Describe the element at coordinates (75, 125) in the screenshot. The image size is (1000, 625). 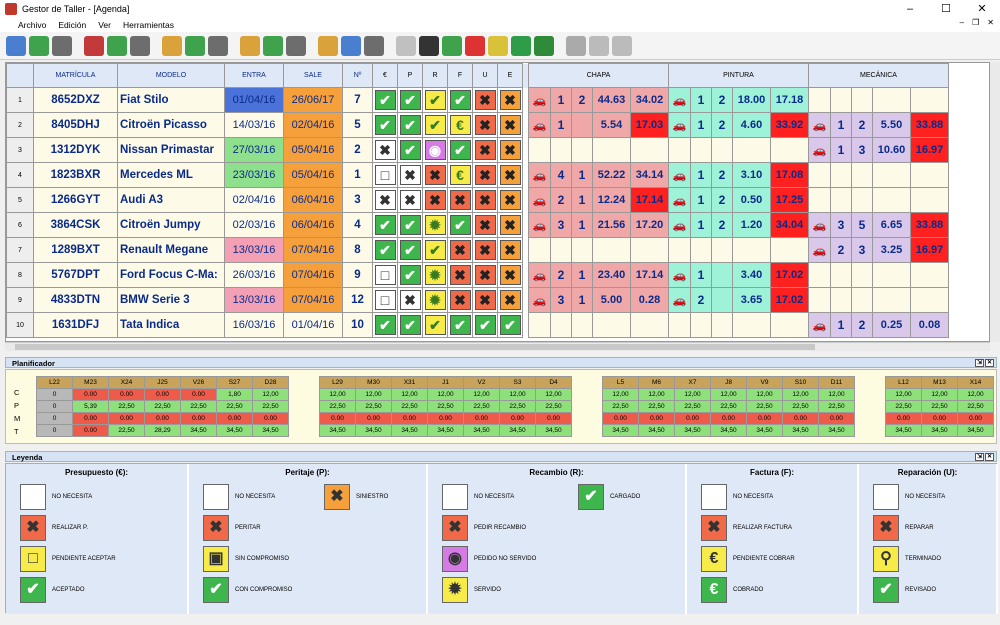
I see `plate-cell: 8405DHJ` at that location.